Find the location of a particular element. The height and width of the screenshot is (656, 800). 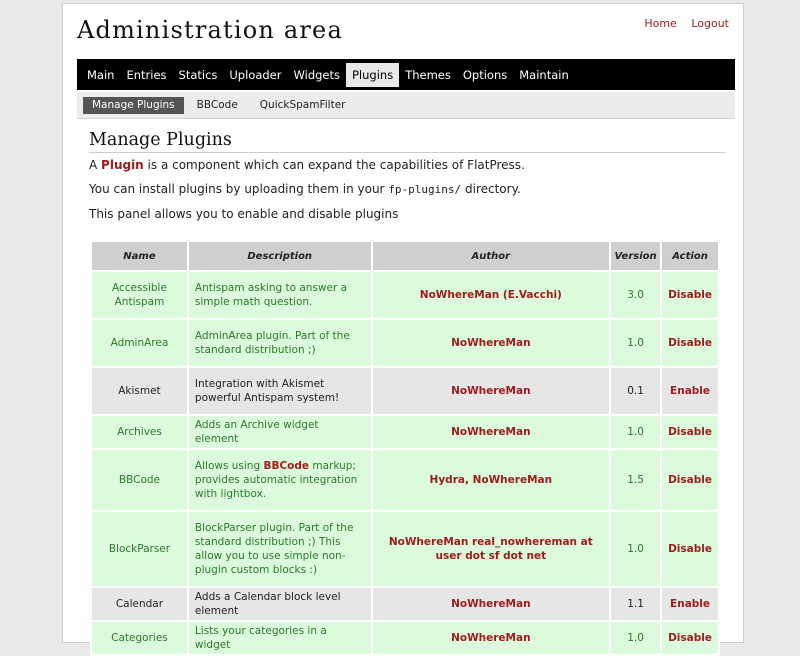

nav-uploader: Uploader is located at coordinates (255, 75).